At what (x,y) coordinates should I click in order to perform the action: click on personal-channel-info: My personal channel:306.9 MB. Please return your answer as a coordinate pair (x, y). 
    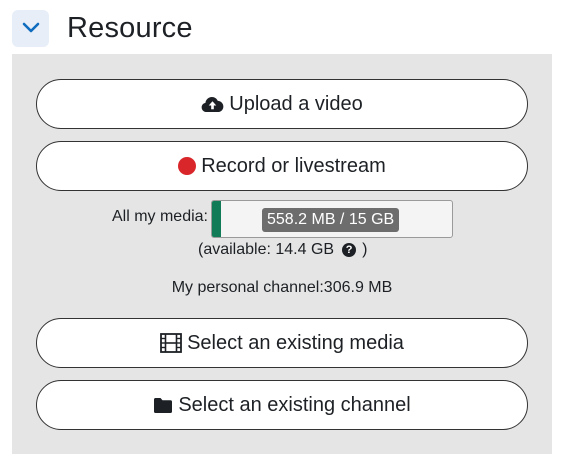
    Looking at the image, I should click on (282, 288).